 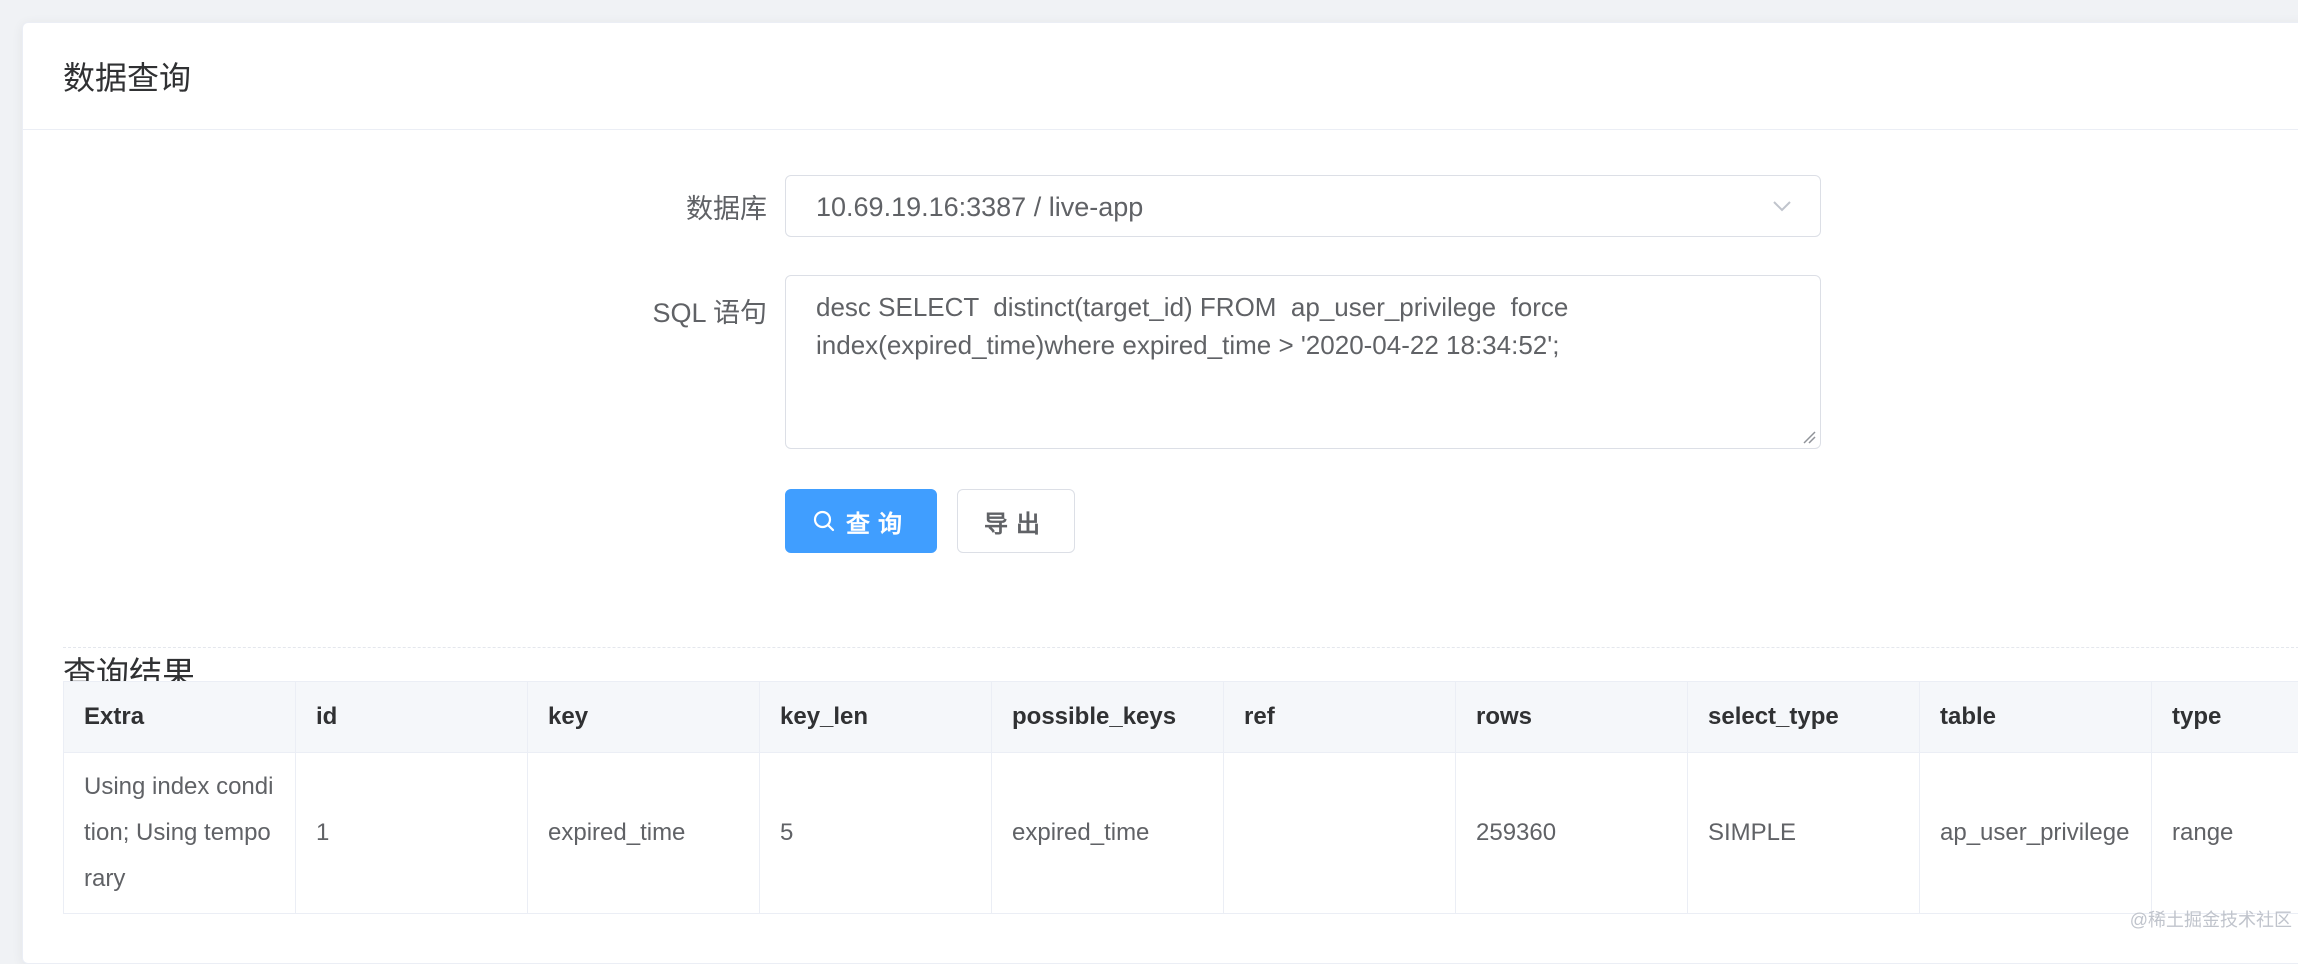 What do you see at coordinates (1804, 833) in the screenshot?
I see `table-cell: SIMPLE` at bounding box center [1804, 833].